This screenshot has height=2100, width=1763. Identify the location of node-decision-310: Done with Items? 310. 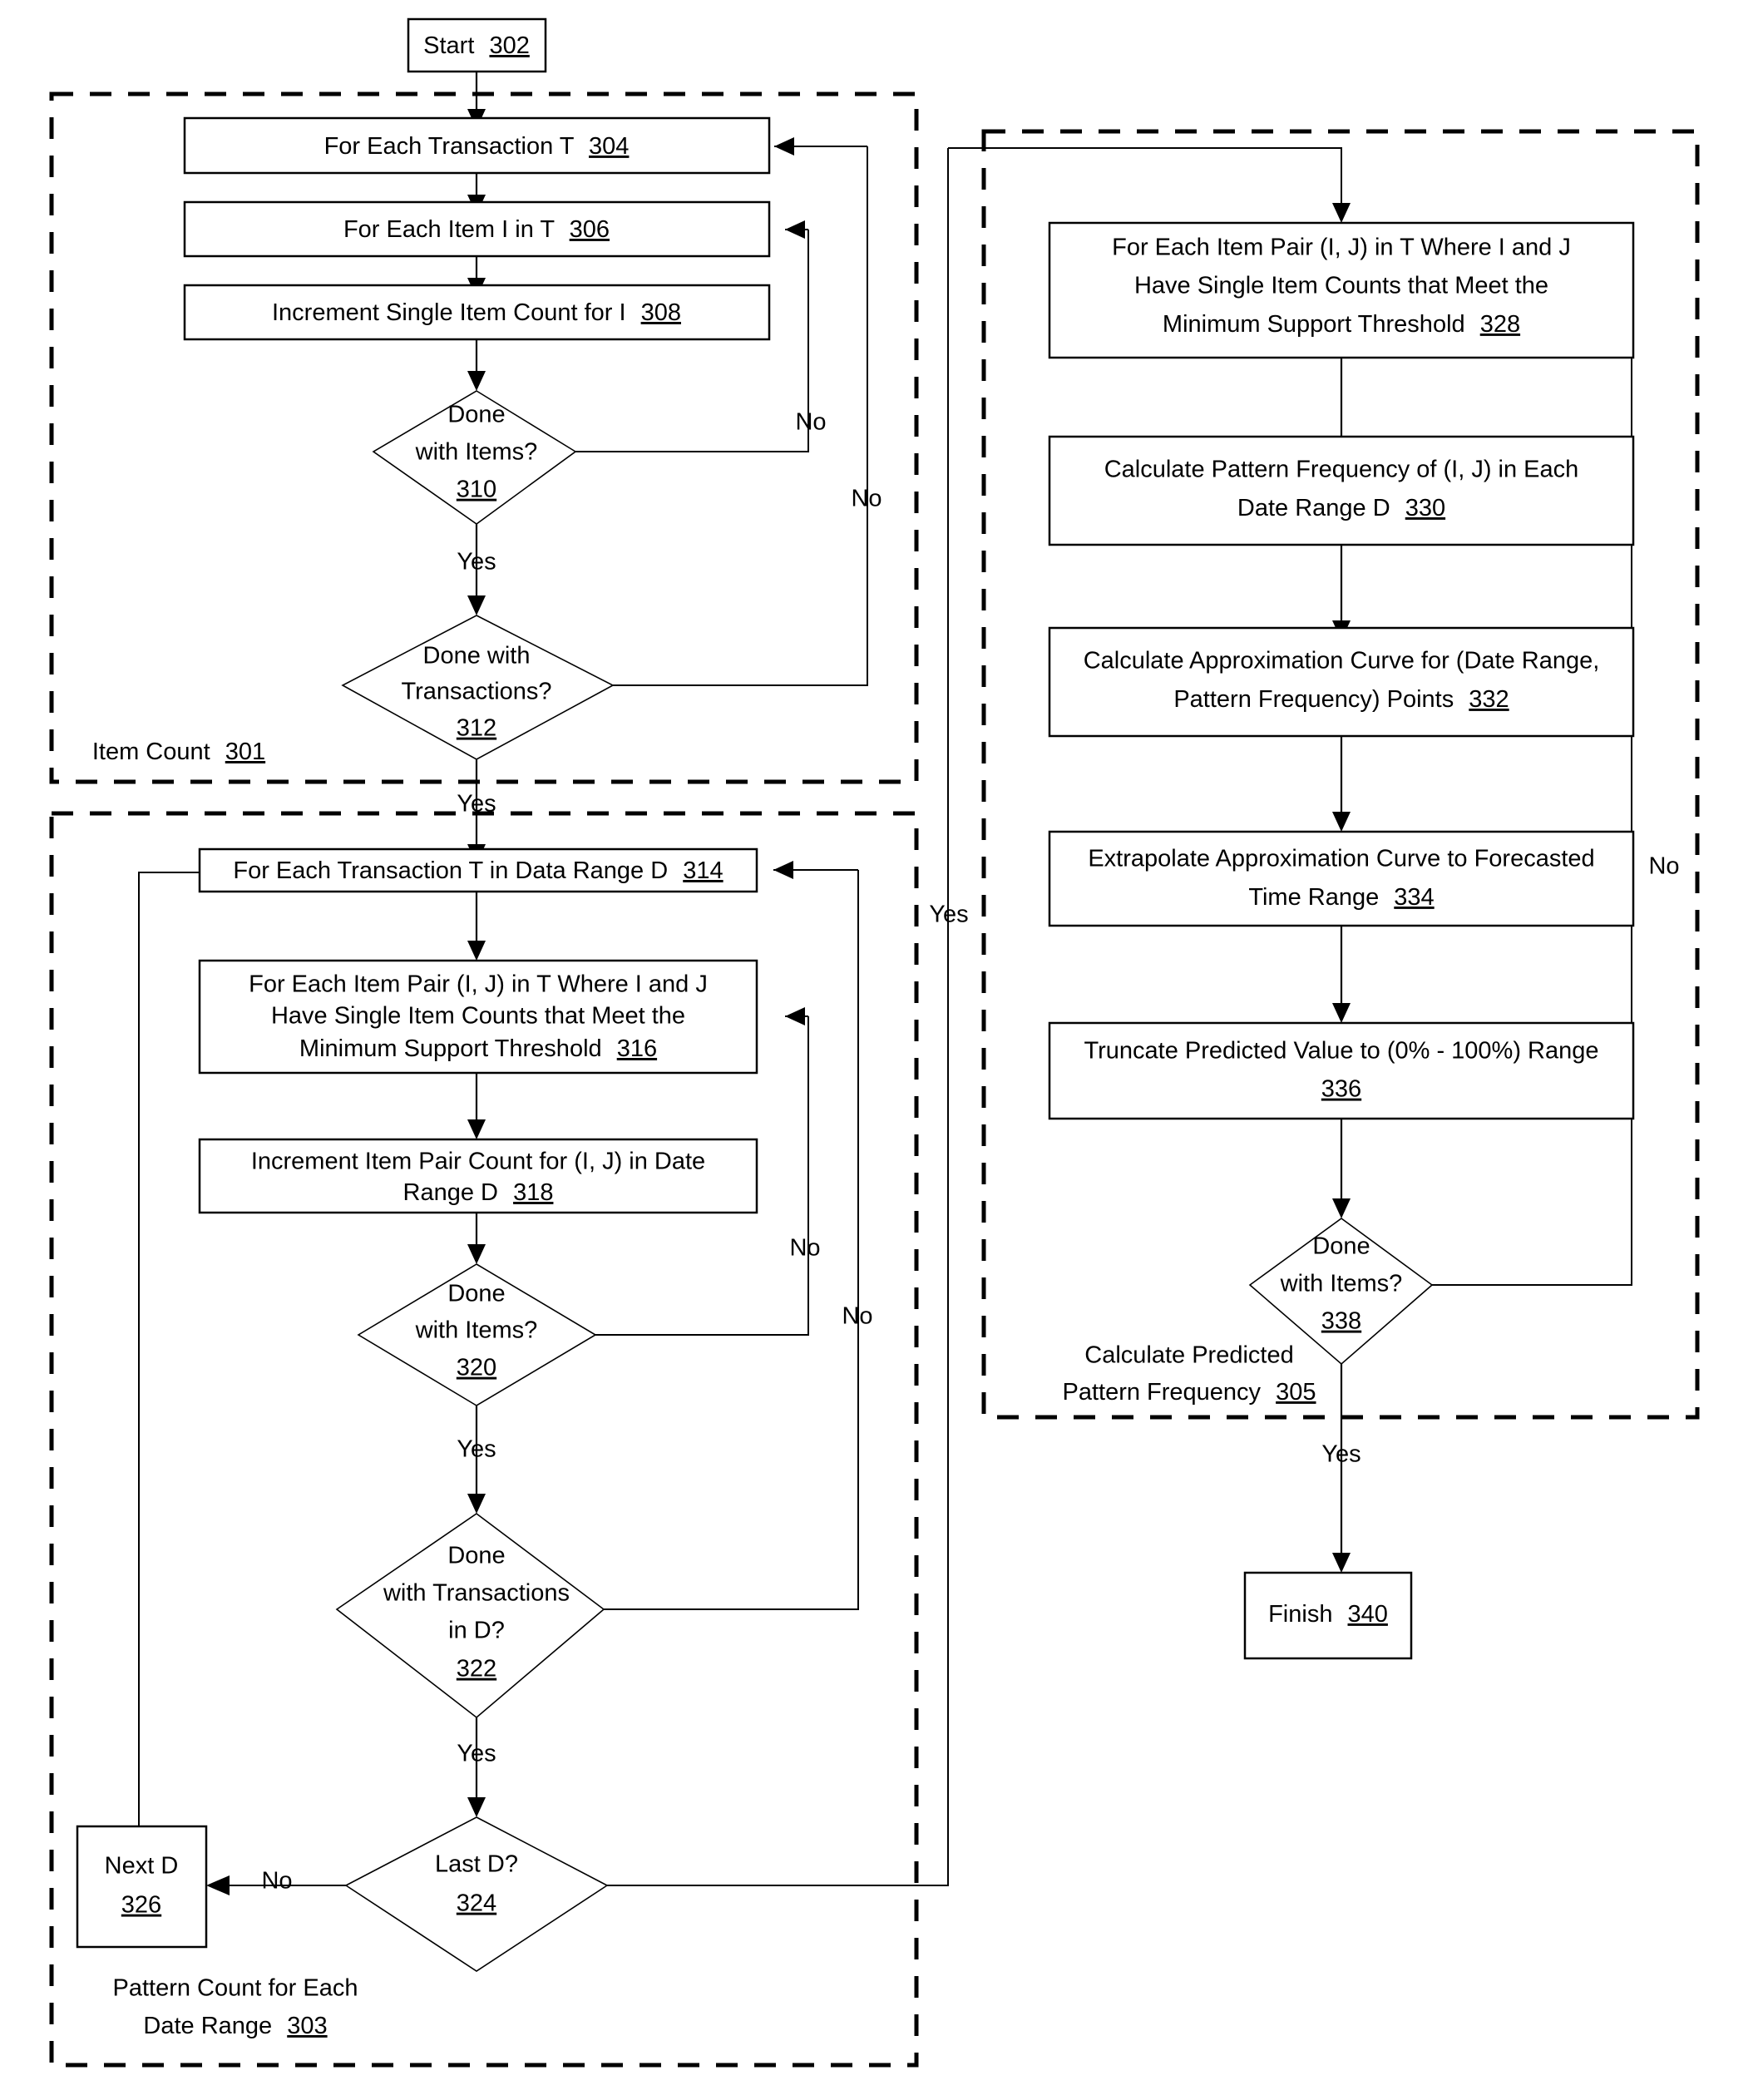
(475, 457).